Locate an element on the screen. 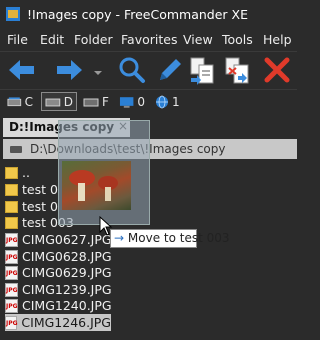 This screenshot has width=320, height=340. menu-view: View is located at coordinates (198, 39).